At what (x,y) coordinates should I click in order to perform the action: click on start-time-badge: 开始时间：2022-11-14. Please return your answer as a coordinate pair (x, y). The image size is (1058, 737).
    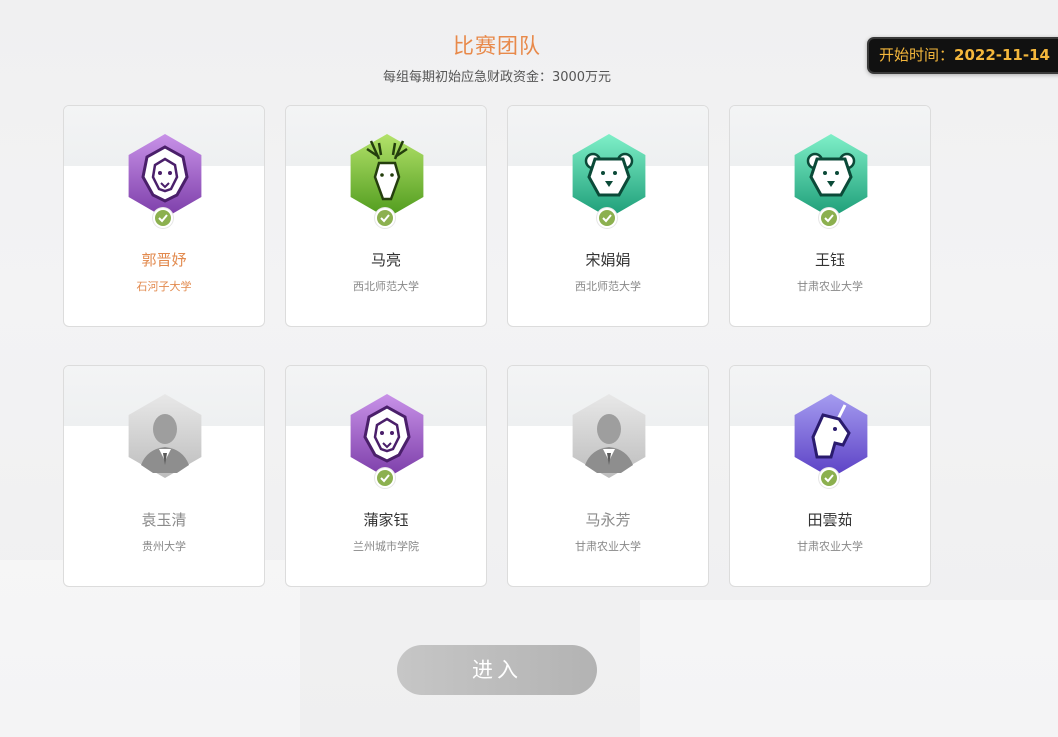
    Looking at the image, I should click on (962, 55).